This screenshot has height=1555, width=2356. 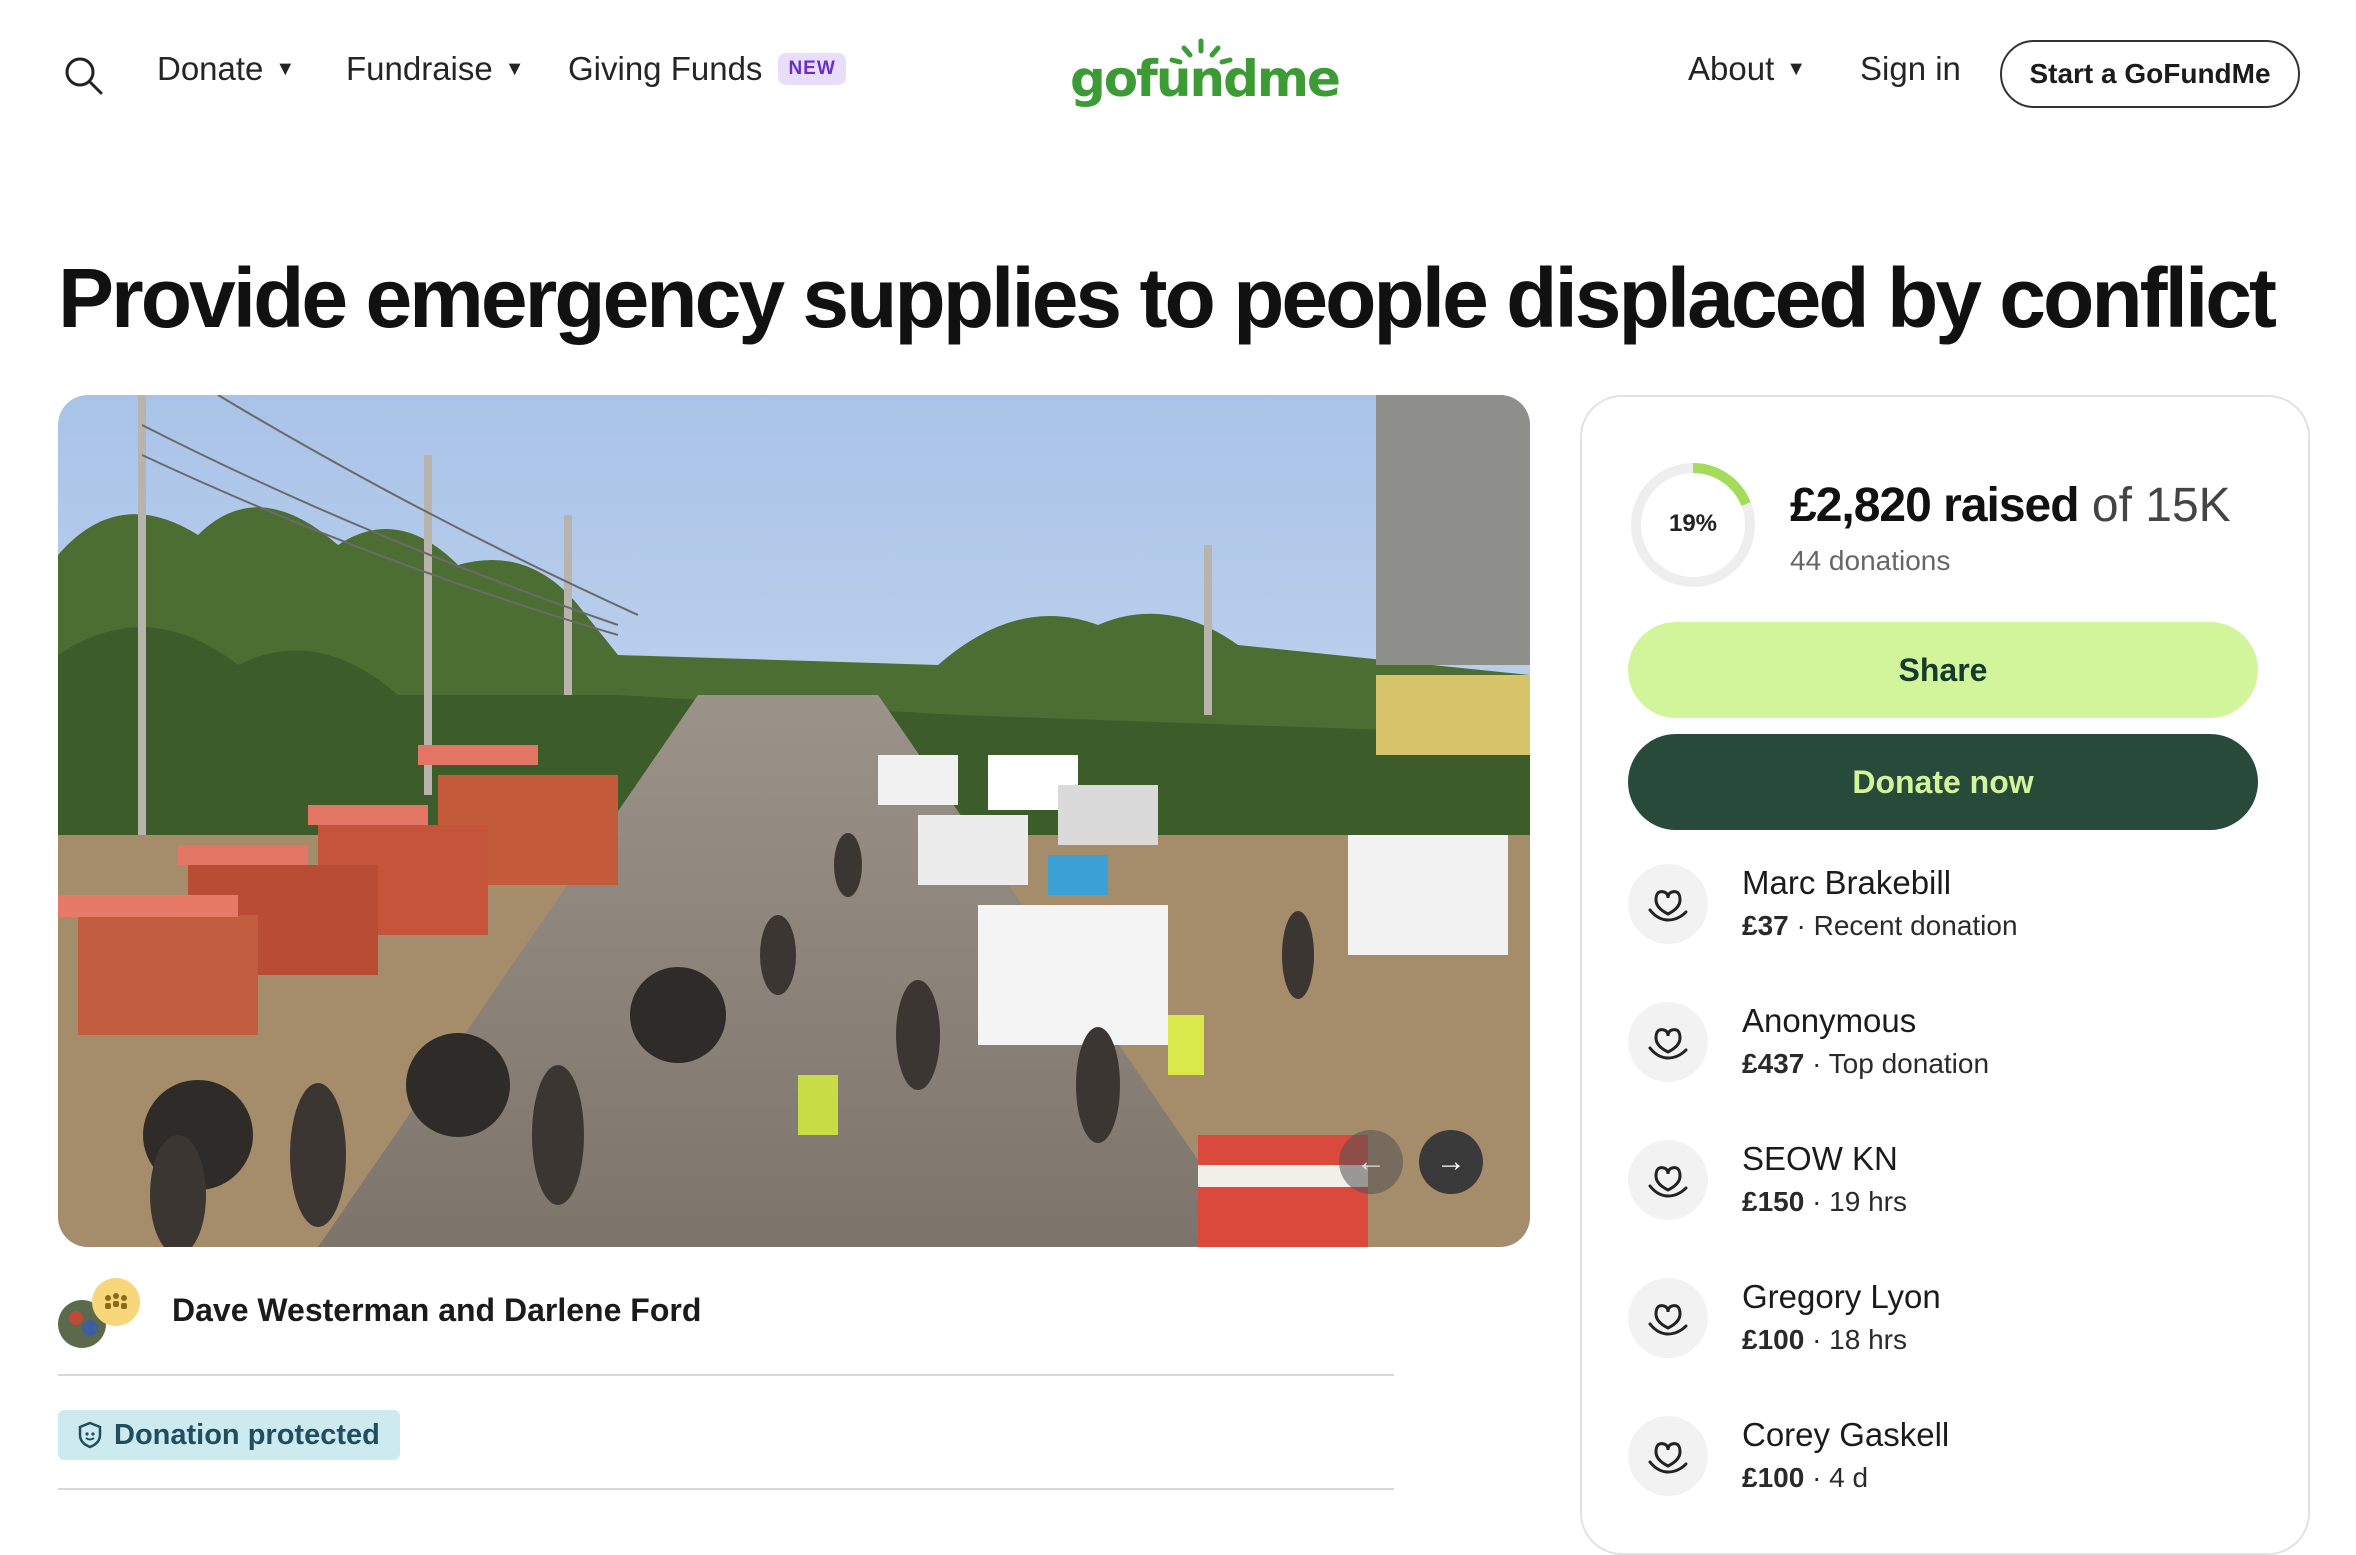 What do you see at coordinates (1829, 1020) in the screenshot?
I see `donor-name: Anonymous` at bounding box center [1829, 1020].